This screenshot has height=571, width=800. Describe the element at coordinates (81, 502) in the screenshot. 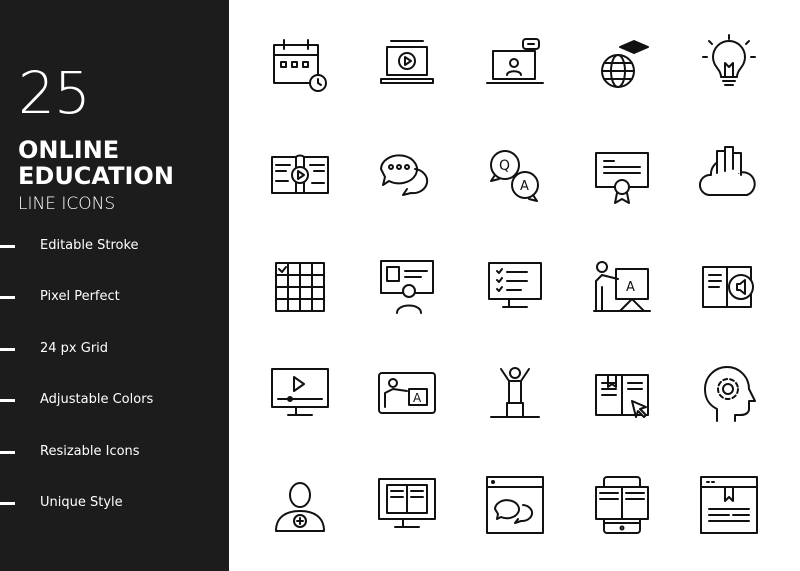

I see `feature-label: Unique Style` at that location.